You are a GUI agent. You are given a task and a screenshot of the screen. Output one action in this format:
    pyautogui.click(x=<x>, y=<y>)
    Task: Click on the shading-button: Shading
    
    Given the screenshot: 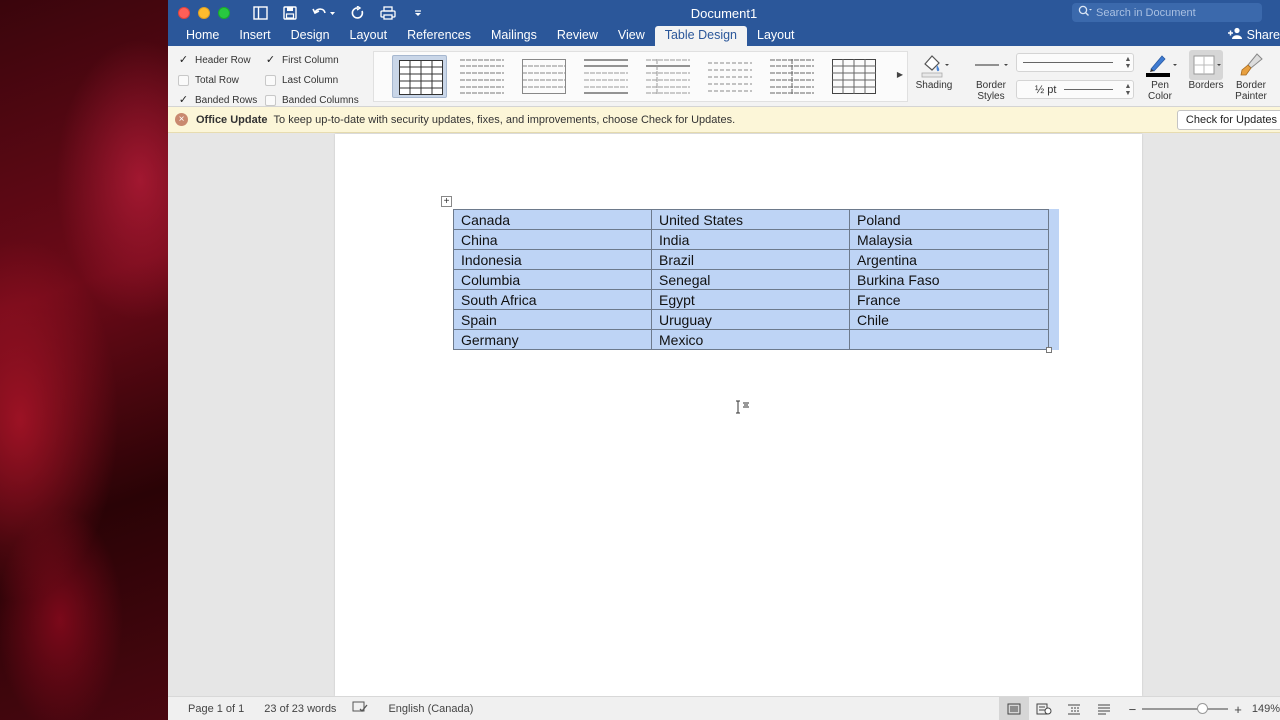 What is the action you would take?
    pyautogui.click(x=934, y=70)
    